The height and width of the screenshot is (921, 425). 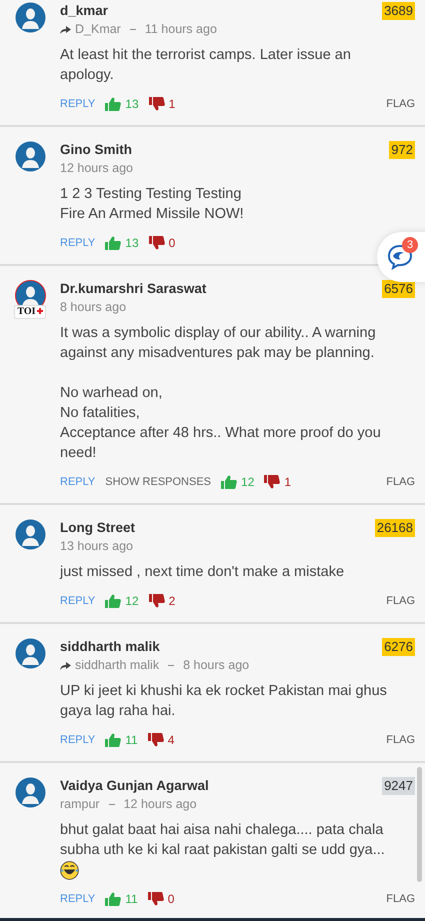 What do you see at coordinates (80, 804) in the screenshot?
I see `user-location: rampur` at bounding box center [80, 804].